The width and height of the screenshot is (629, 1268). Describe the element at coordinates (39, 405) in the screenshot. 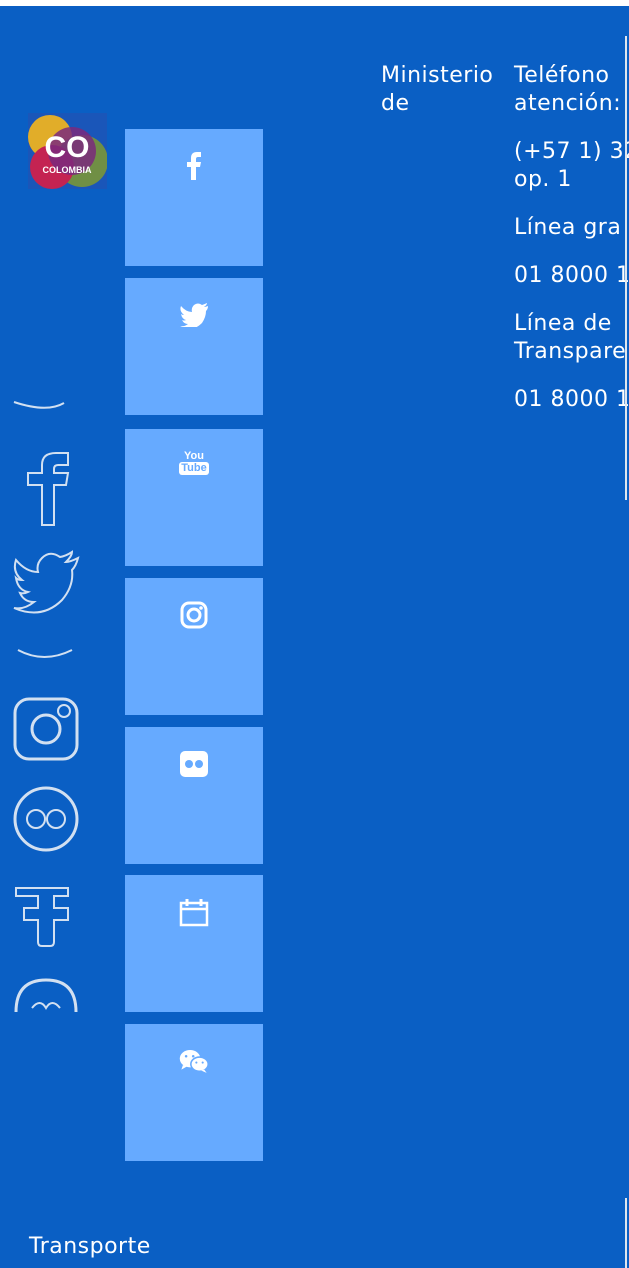

I see `ghost-arc-icon` at that location.